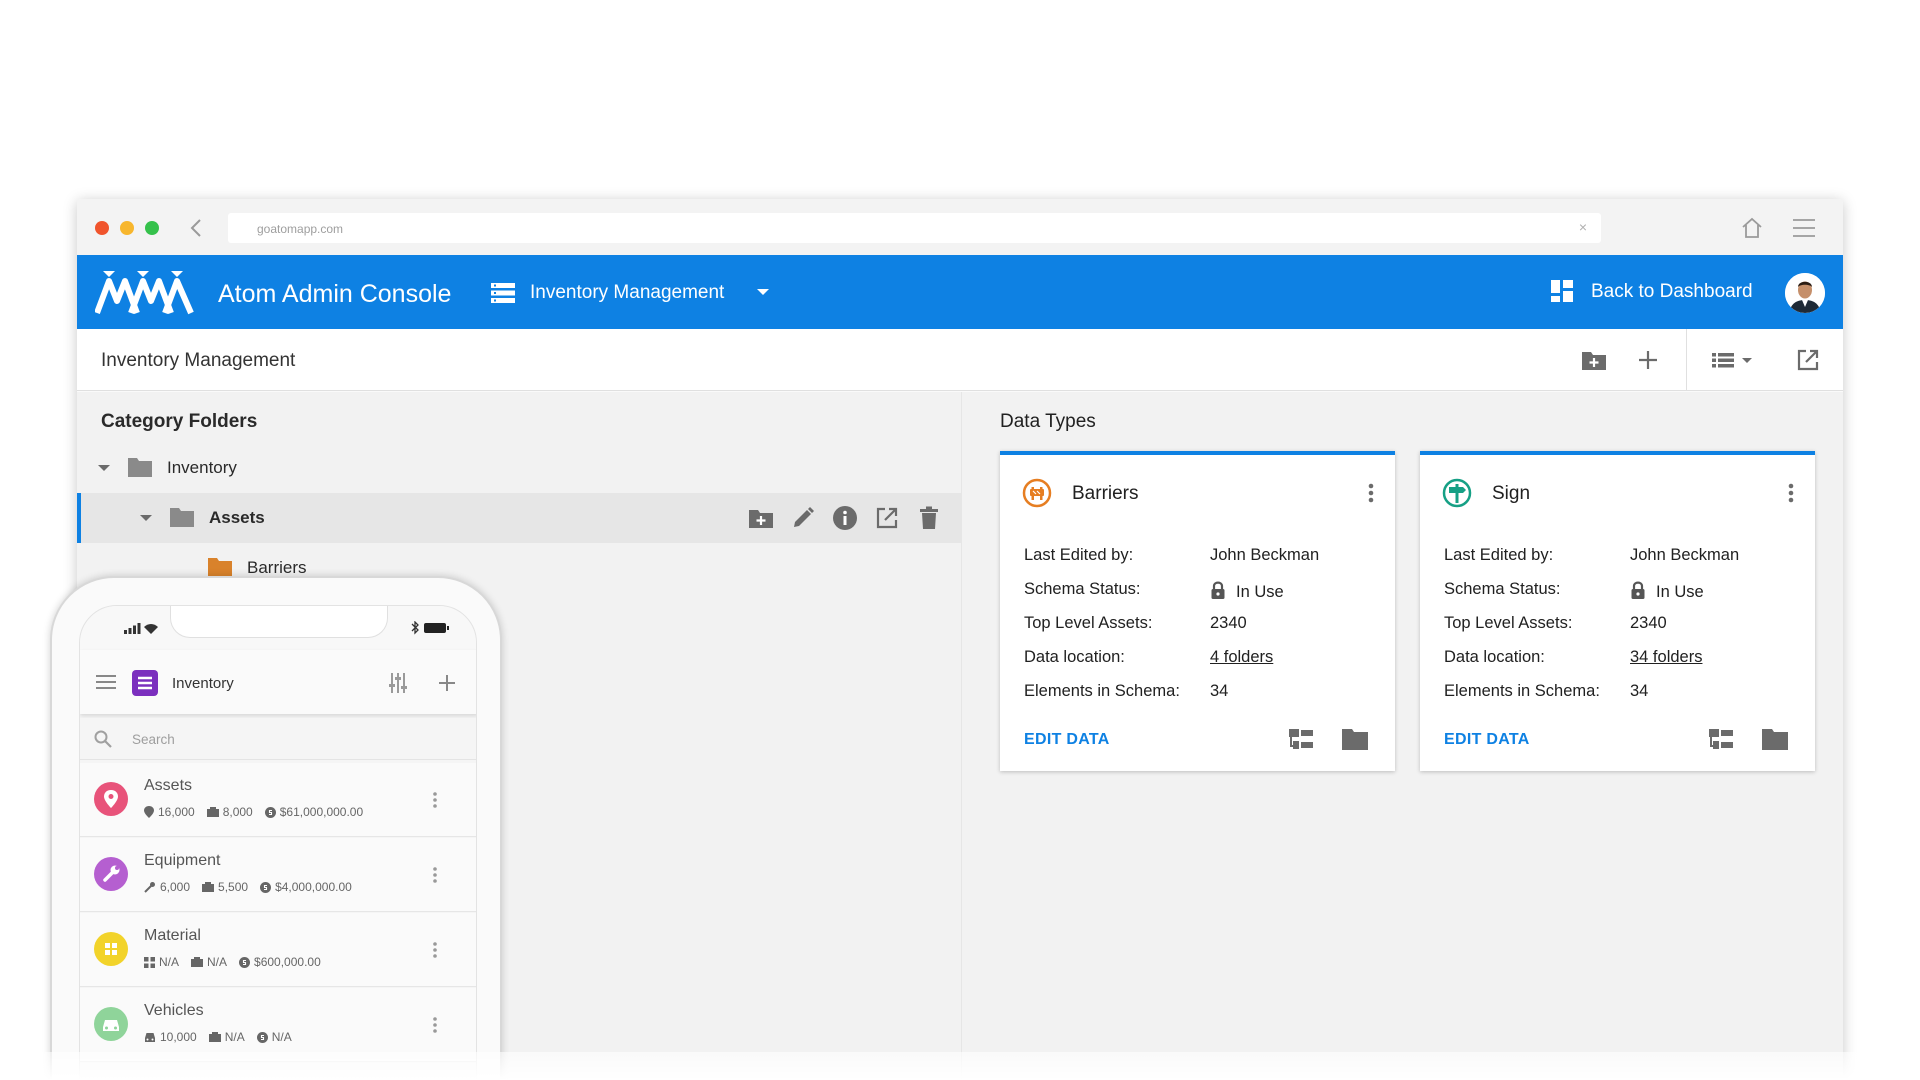 The width and height of the screenshot is (1920, 1080). Describe the element at coordinates (519, 468) in the screenshot. I see `tree-item-inventory: Inventory` at that location.